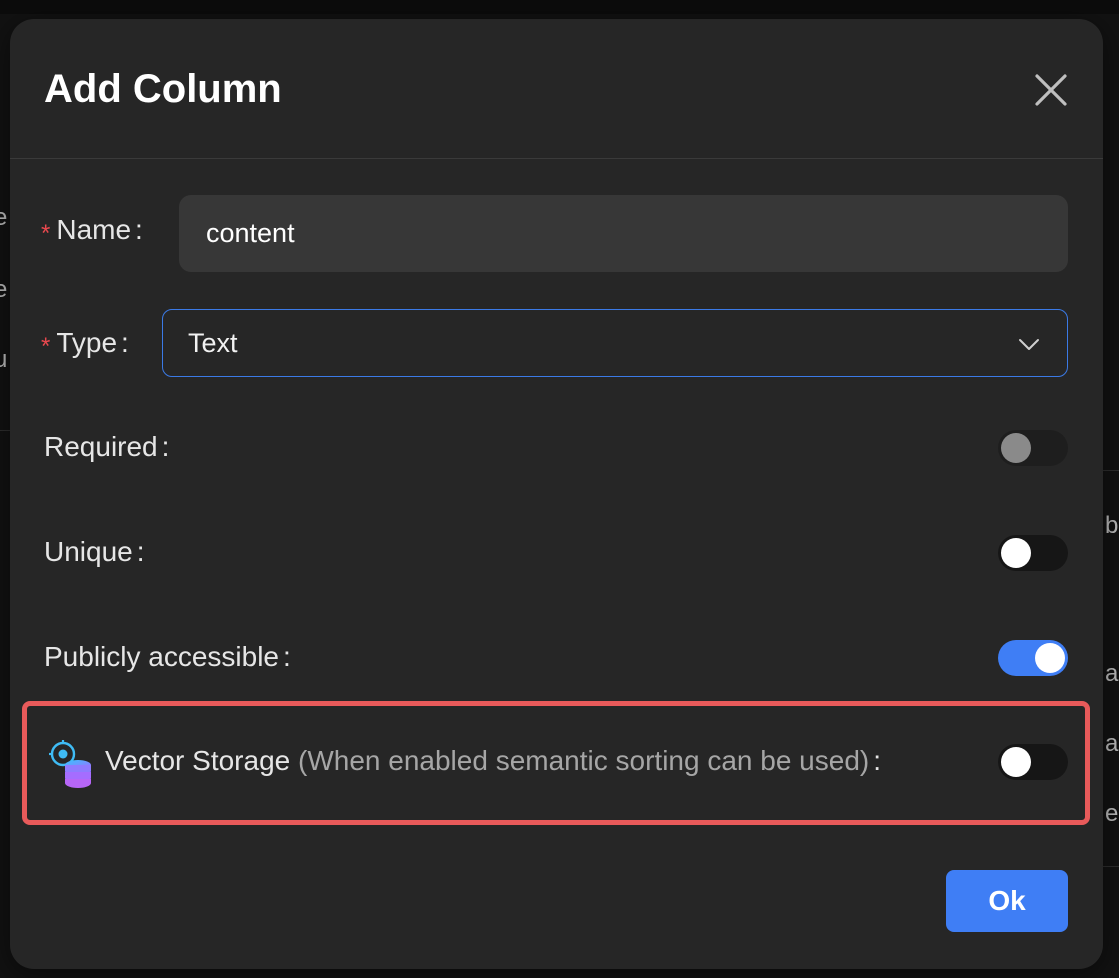 Image resolution: width=1119 pixels, height=978 pixels. What do you see at coordinates (1033, 553) in the screenshot?
I see `unique-toggle` at bounding box center [1033, 553].